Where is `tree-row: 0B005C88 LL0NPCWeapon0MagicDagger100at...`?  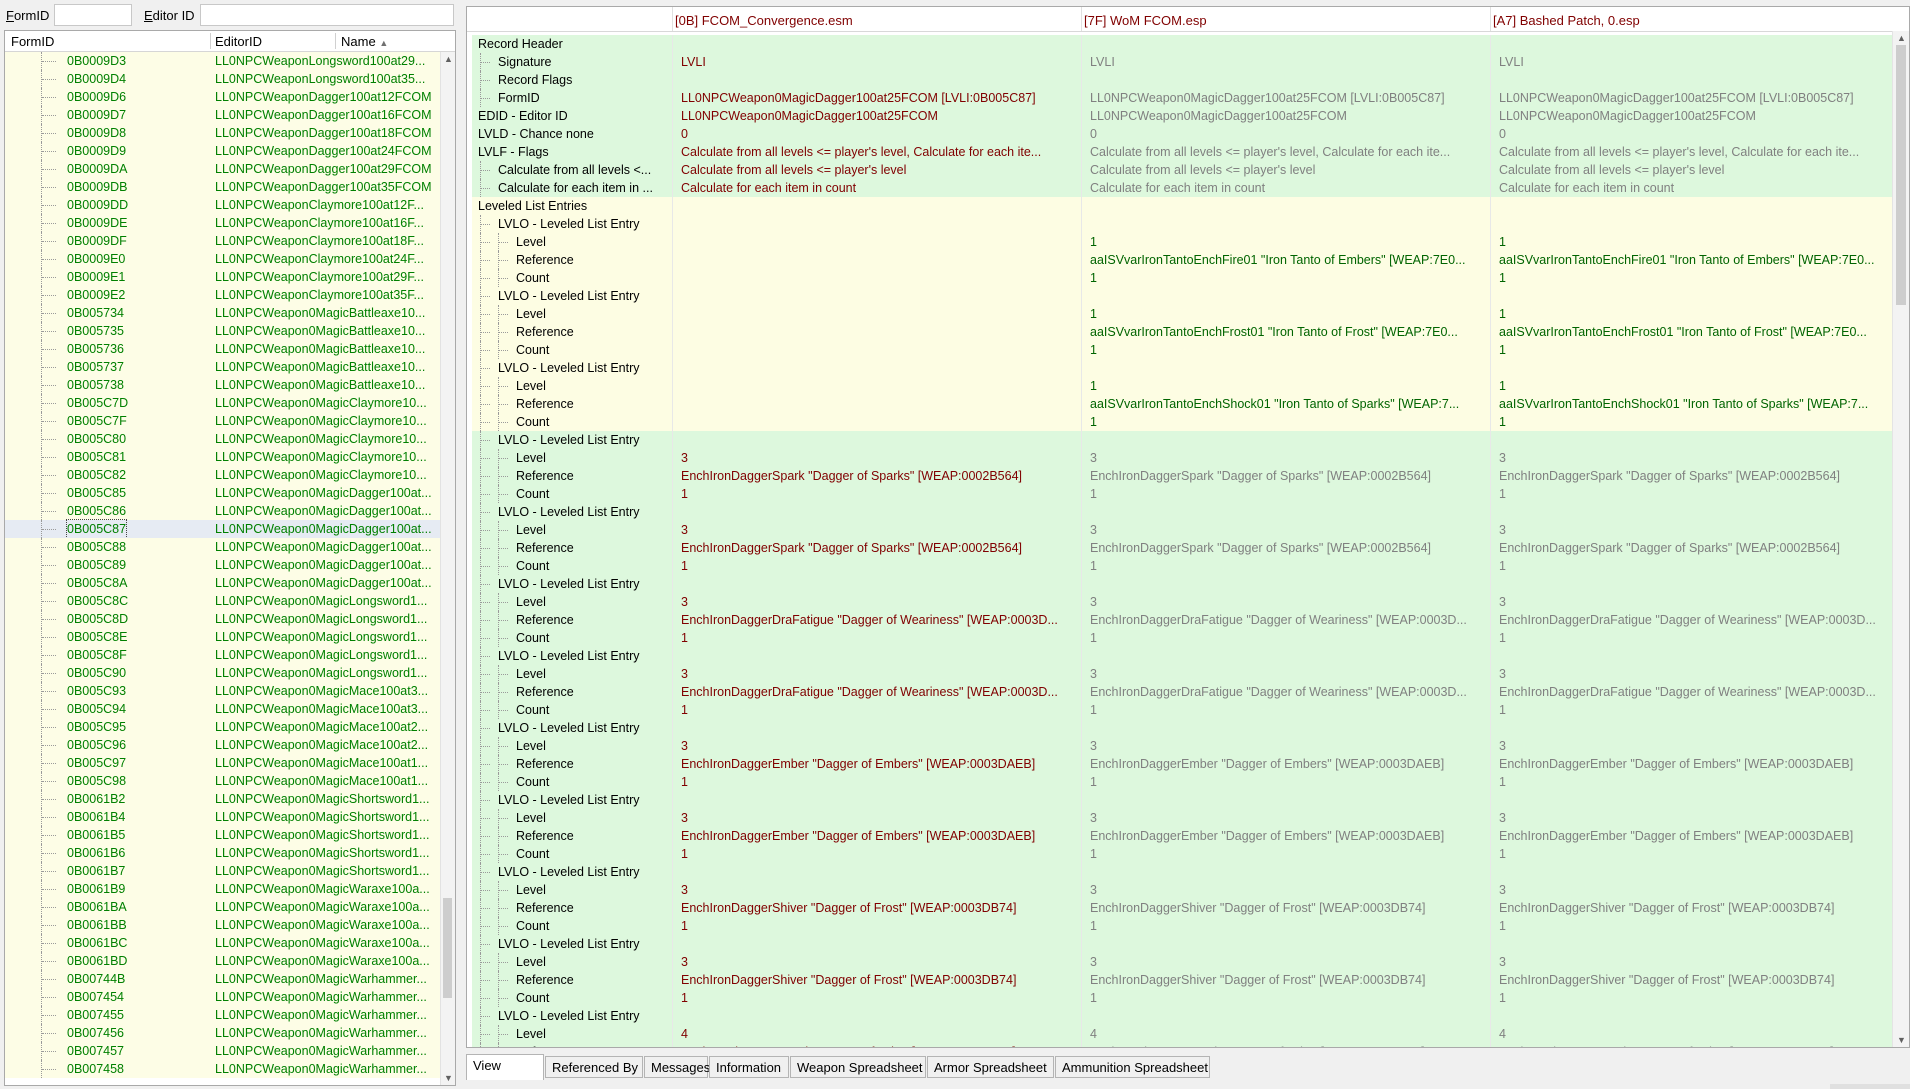 tree-row: 0B005C88 LL0NPCWeapon0MagicDagger100at... is located at coordinates (224, 547).